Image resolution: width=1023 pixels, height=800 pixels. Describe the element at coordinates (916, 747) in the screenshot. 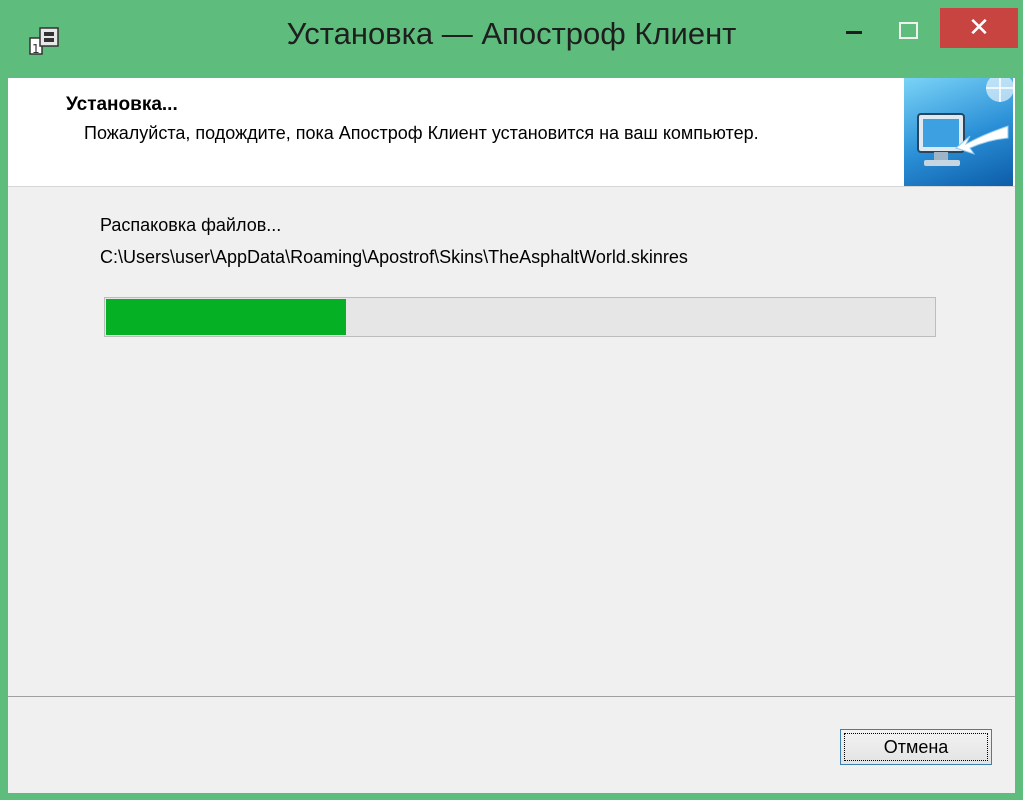

I see `cancel-button: Отмена` at that location.